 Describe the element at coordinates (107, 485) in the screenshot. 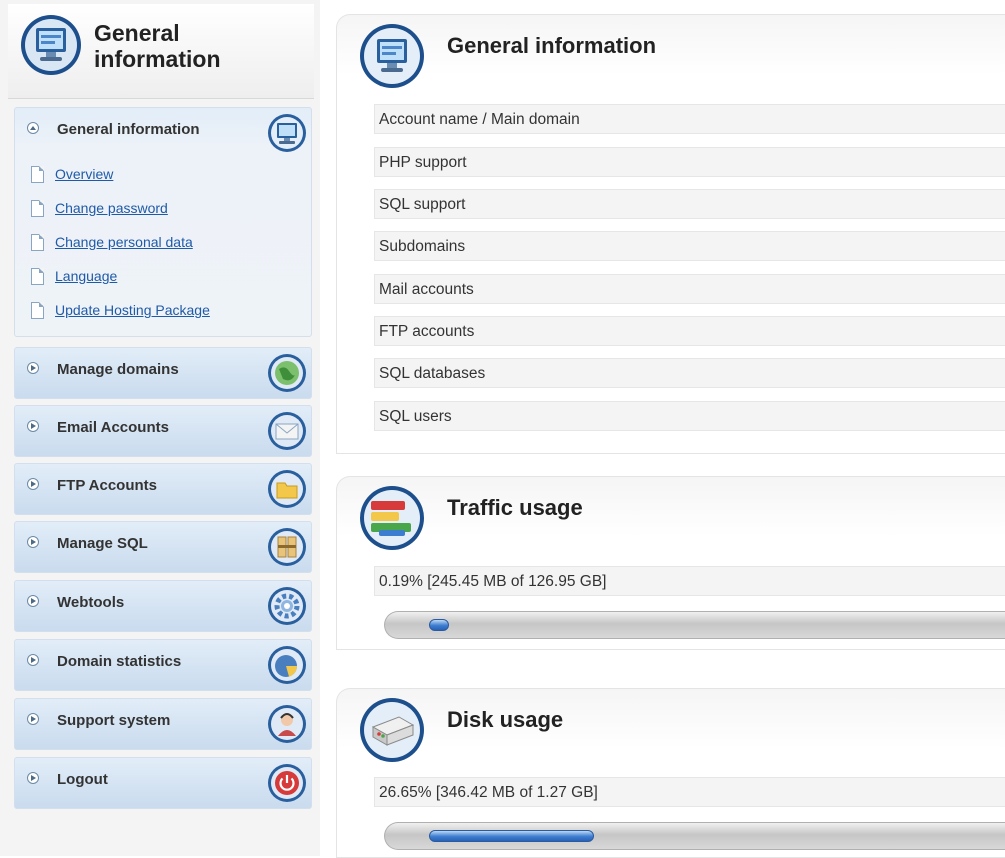

I see `menu-label: FTP Accounts` at that location.